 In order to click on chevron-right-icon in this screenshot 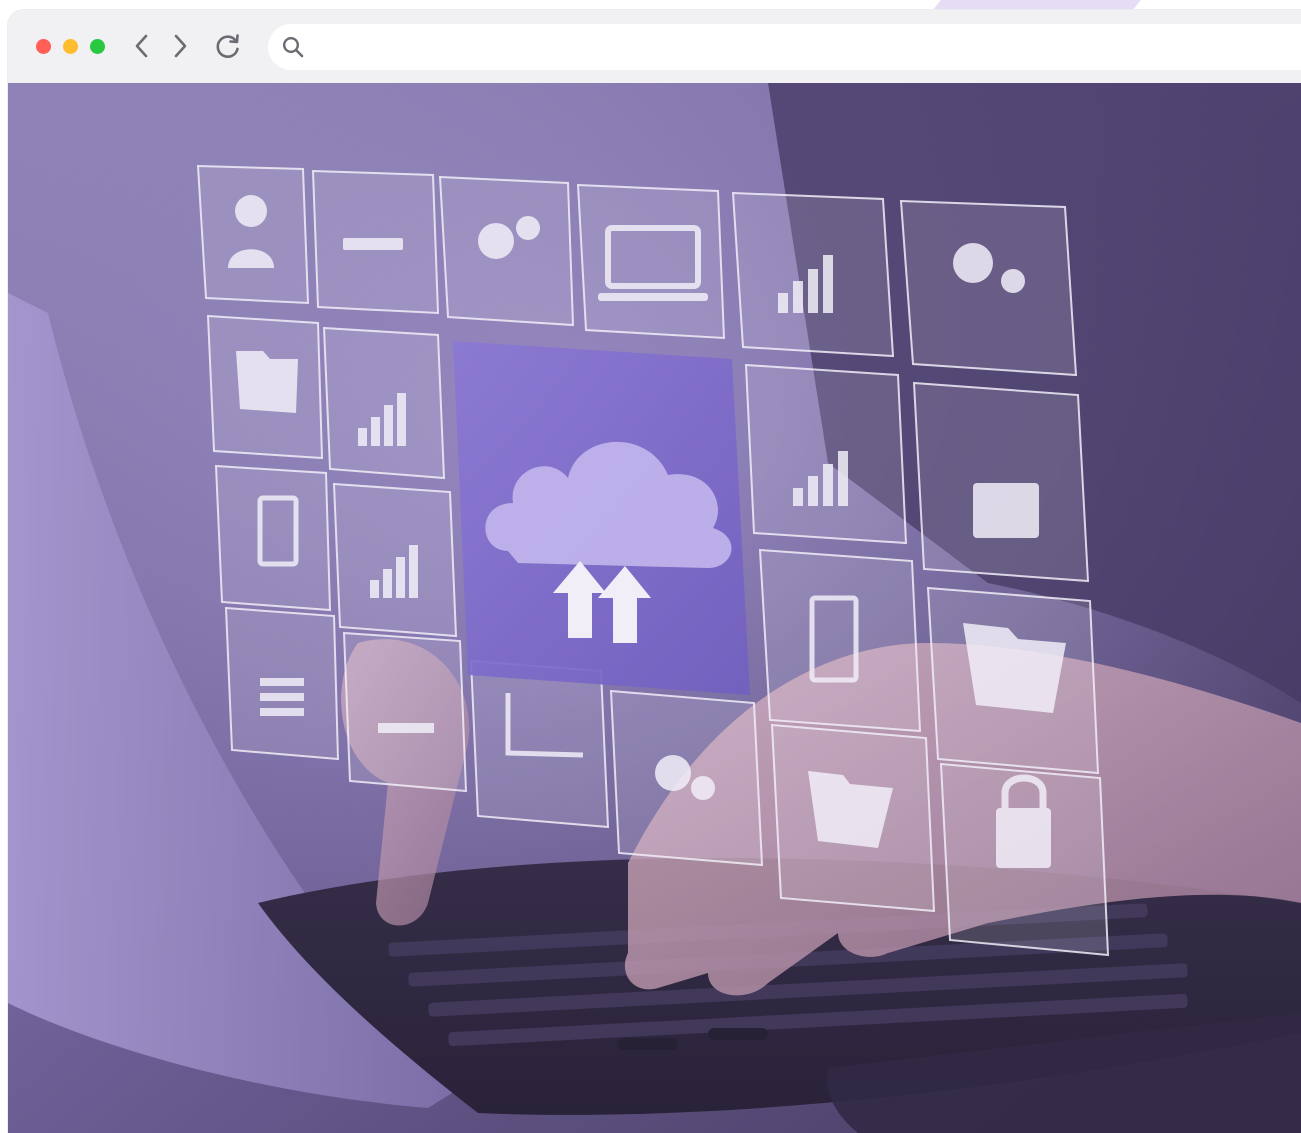, I will do `click(180, 46)`.